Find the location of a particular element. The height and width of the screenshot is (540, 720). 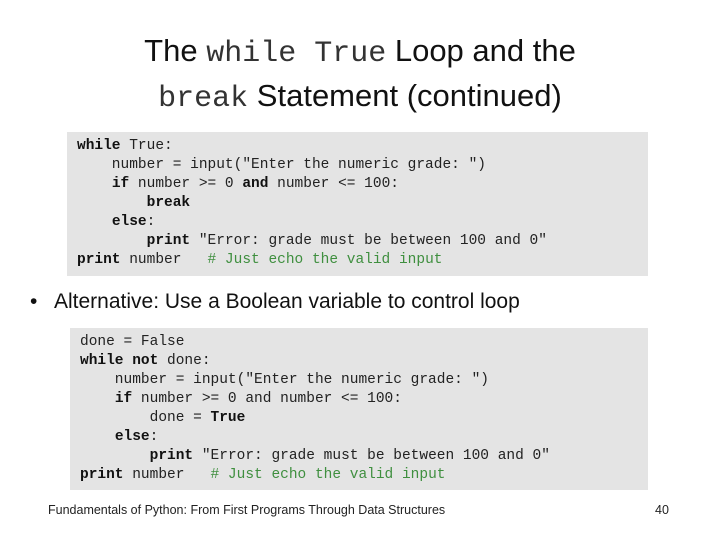

title-text: Statement (continued) is located at coordinates (405, 95).